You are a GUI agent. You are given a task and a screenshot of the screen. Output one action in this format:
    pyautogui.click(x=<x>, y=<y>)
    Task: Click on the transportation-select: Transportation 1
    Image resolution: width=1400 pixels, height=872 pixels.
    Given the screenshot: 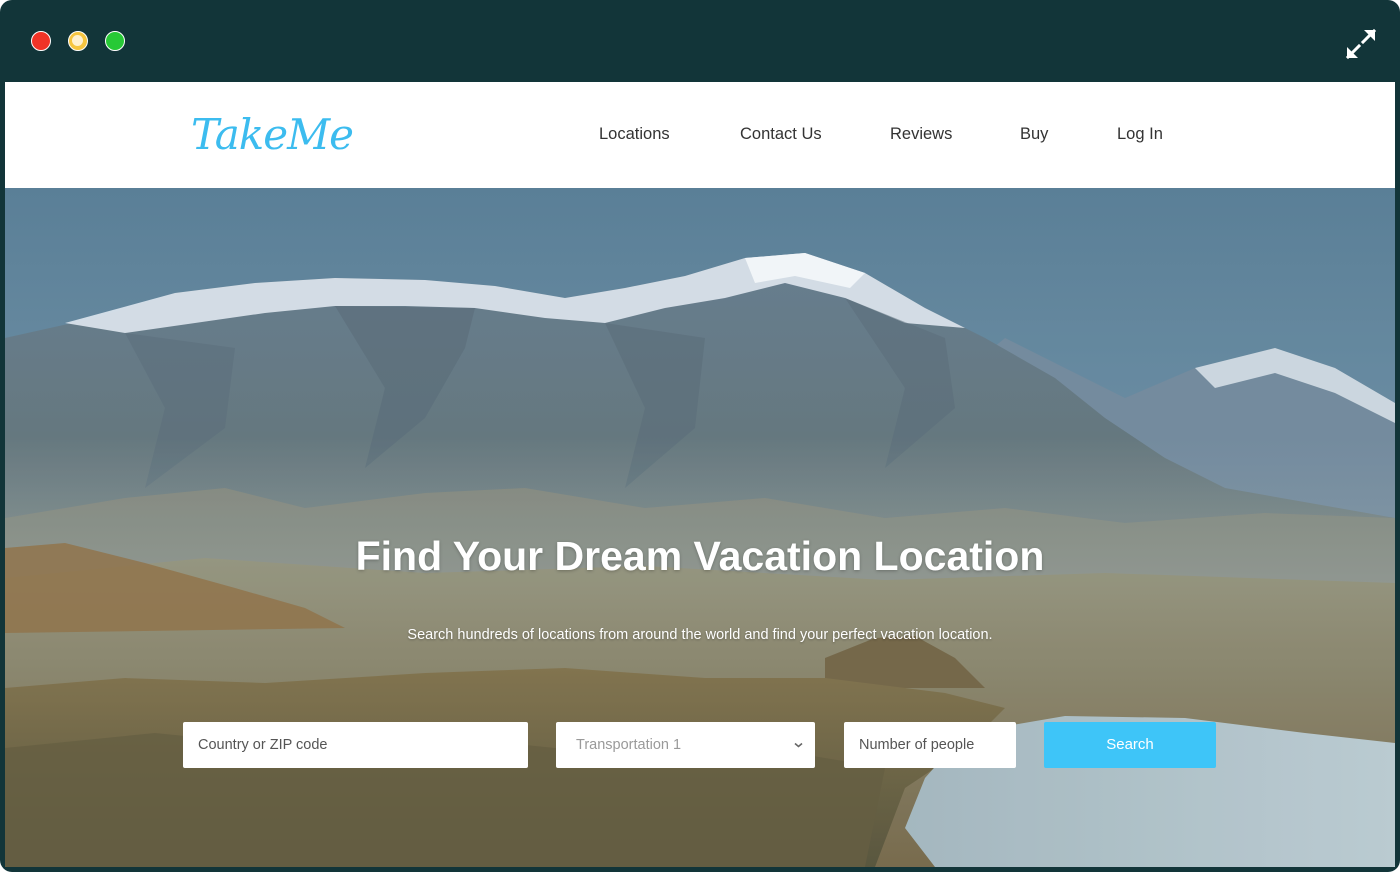 What is the action you would take?
    pyautogui.click(x=685, y=745)
    